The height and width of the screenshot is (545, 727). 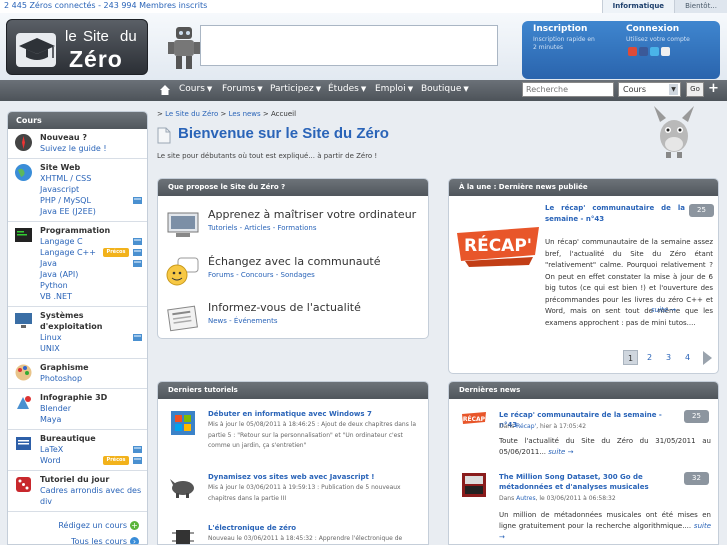 I want to click on sidebar-link: Blender, so click(x=93, y=408).